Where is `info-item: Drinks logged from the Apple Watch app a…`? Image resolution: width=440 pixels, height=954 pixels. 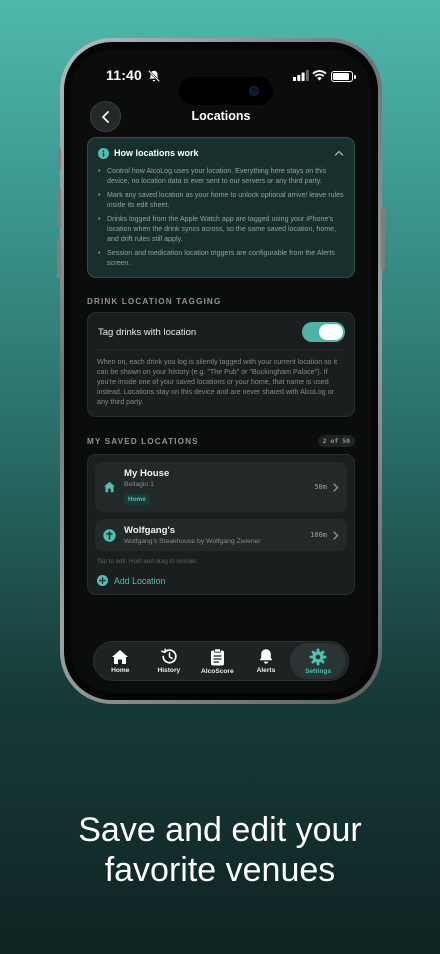 info-item: Drinks logged from the Apple Watch app a… is located at coordinates (221, 229).